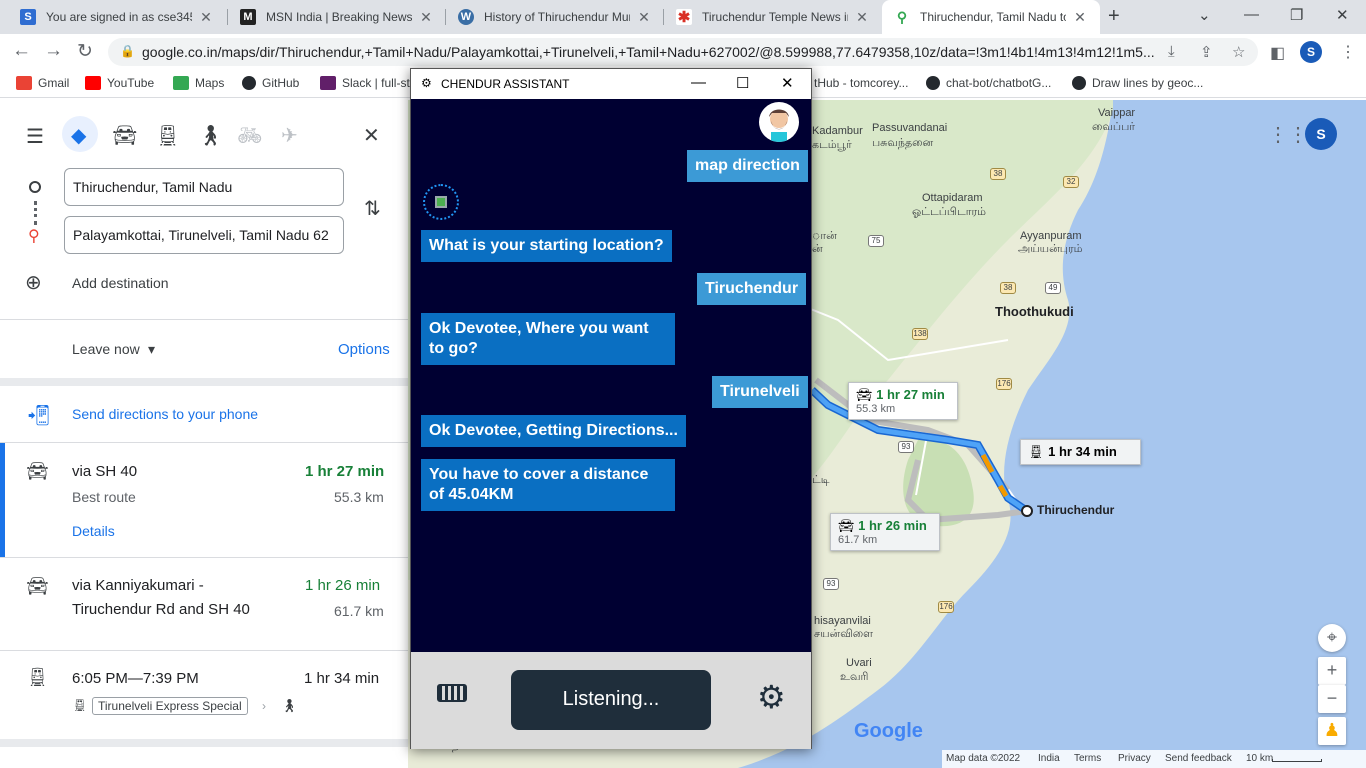 The width and height of the screenshot is (1366, 768). I want to click on menu-dots-icon: ⋮, so click(1348, 52).